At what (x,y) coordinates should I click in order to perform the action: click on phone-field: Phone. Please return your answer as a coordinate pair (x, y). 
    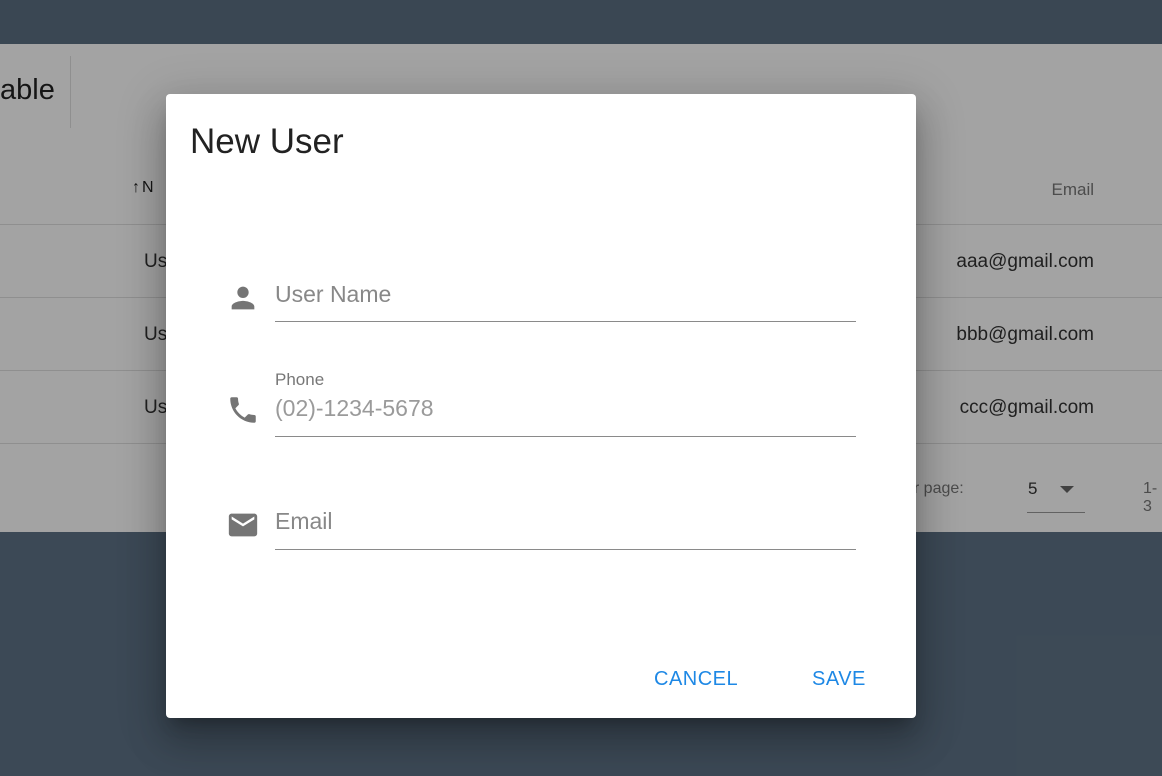
    Looking at the image, I should click on (541, 404).